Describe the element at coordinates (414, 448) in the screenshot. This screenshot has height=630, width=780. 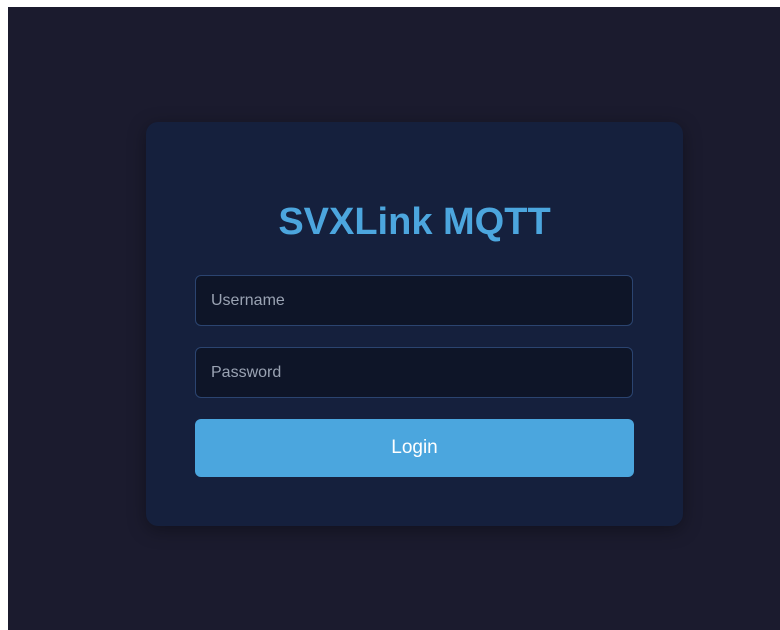
I see `login-button: Login` at that location.